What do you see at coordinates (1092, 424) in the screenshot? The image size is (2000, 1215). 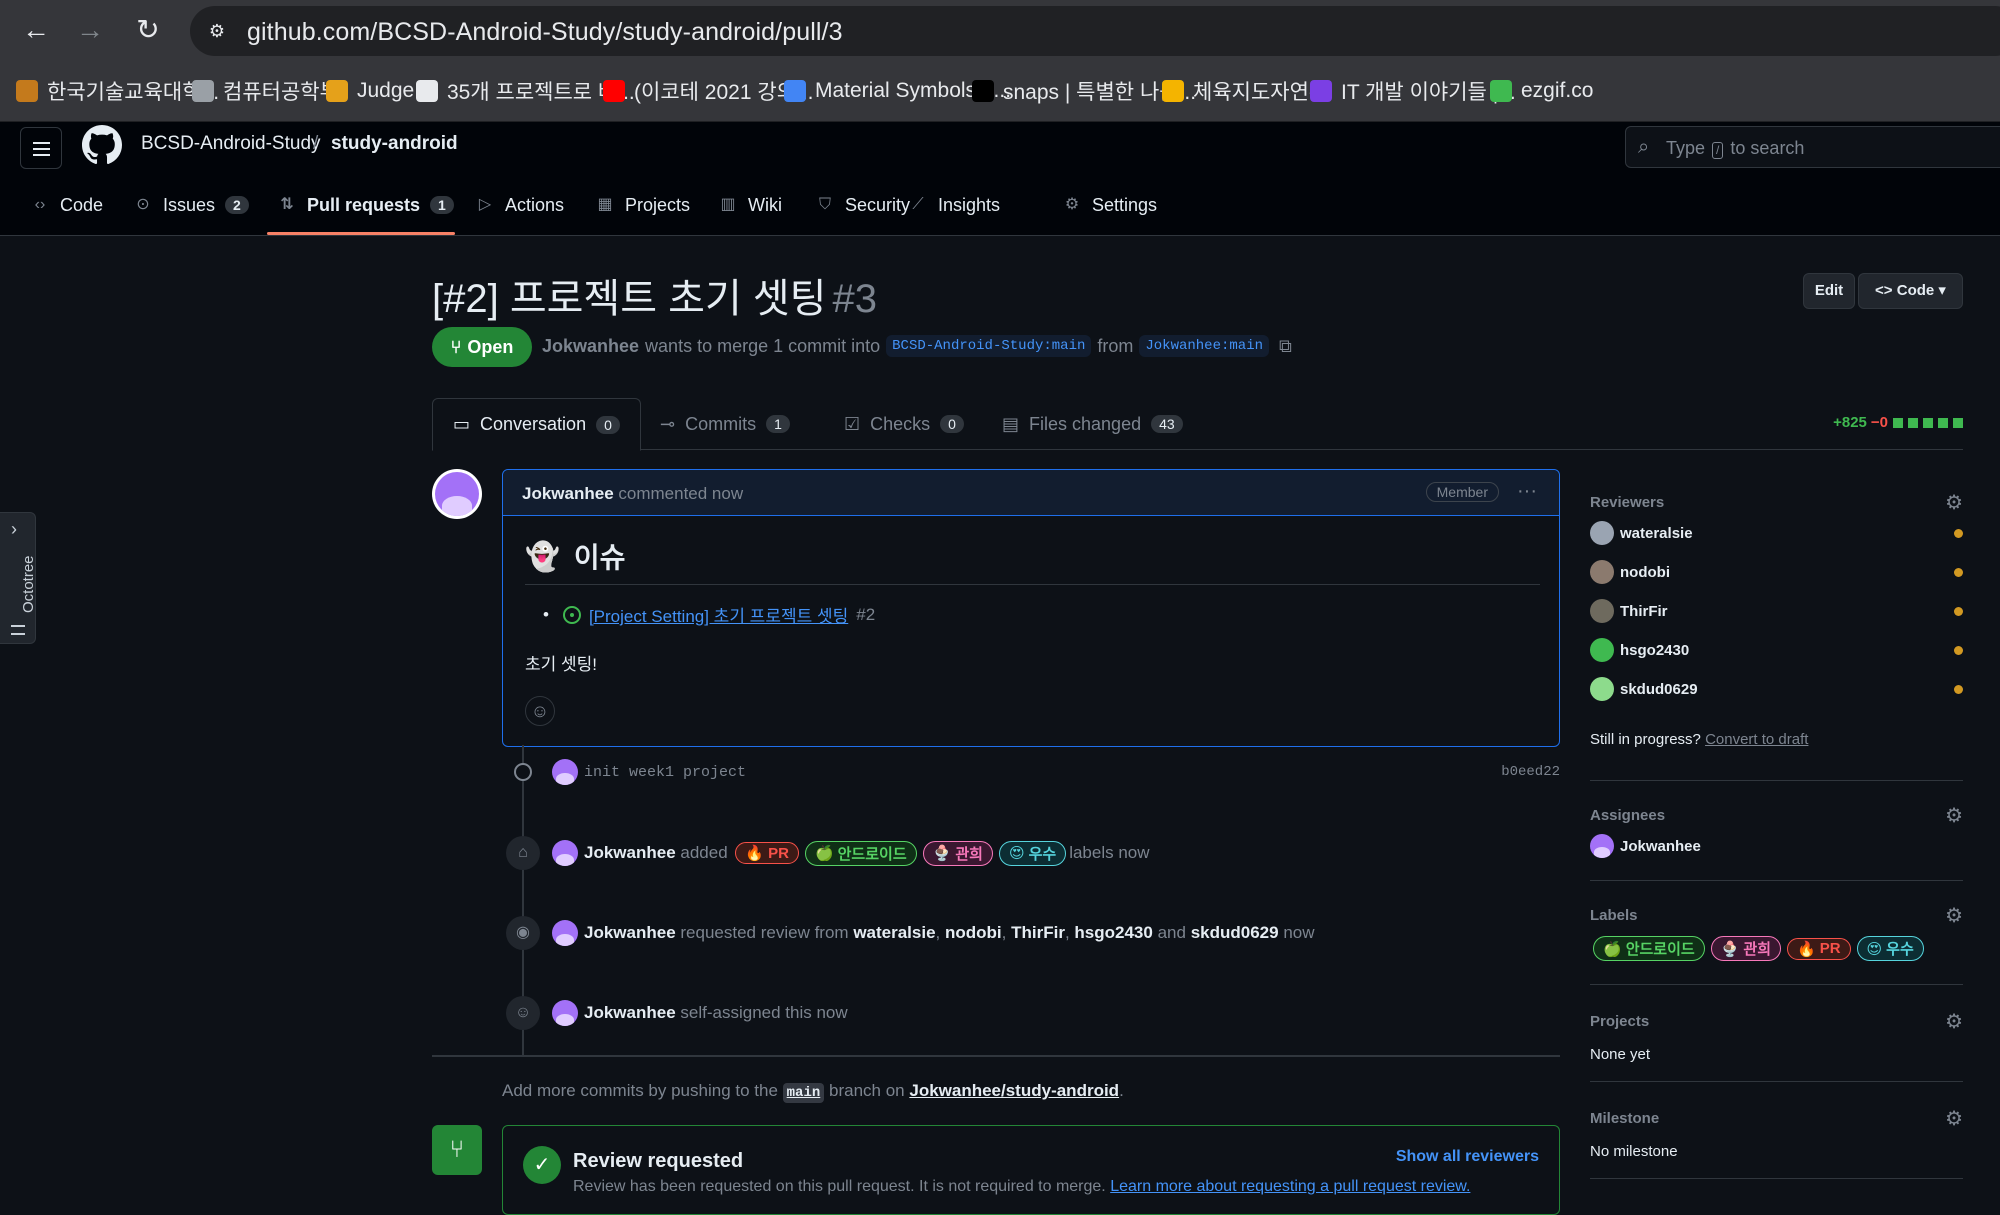 I see `tab-files-changed: ▤ Files changed 43` at bounding box center [1092, 424].